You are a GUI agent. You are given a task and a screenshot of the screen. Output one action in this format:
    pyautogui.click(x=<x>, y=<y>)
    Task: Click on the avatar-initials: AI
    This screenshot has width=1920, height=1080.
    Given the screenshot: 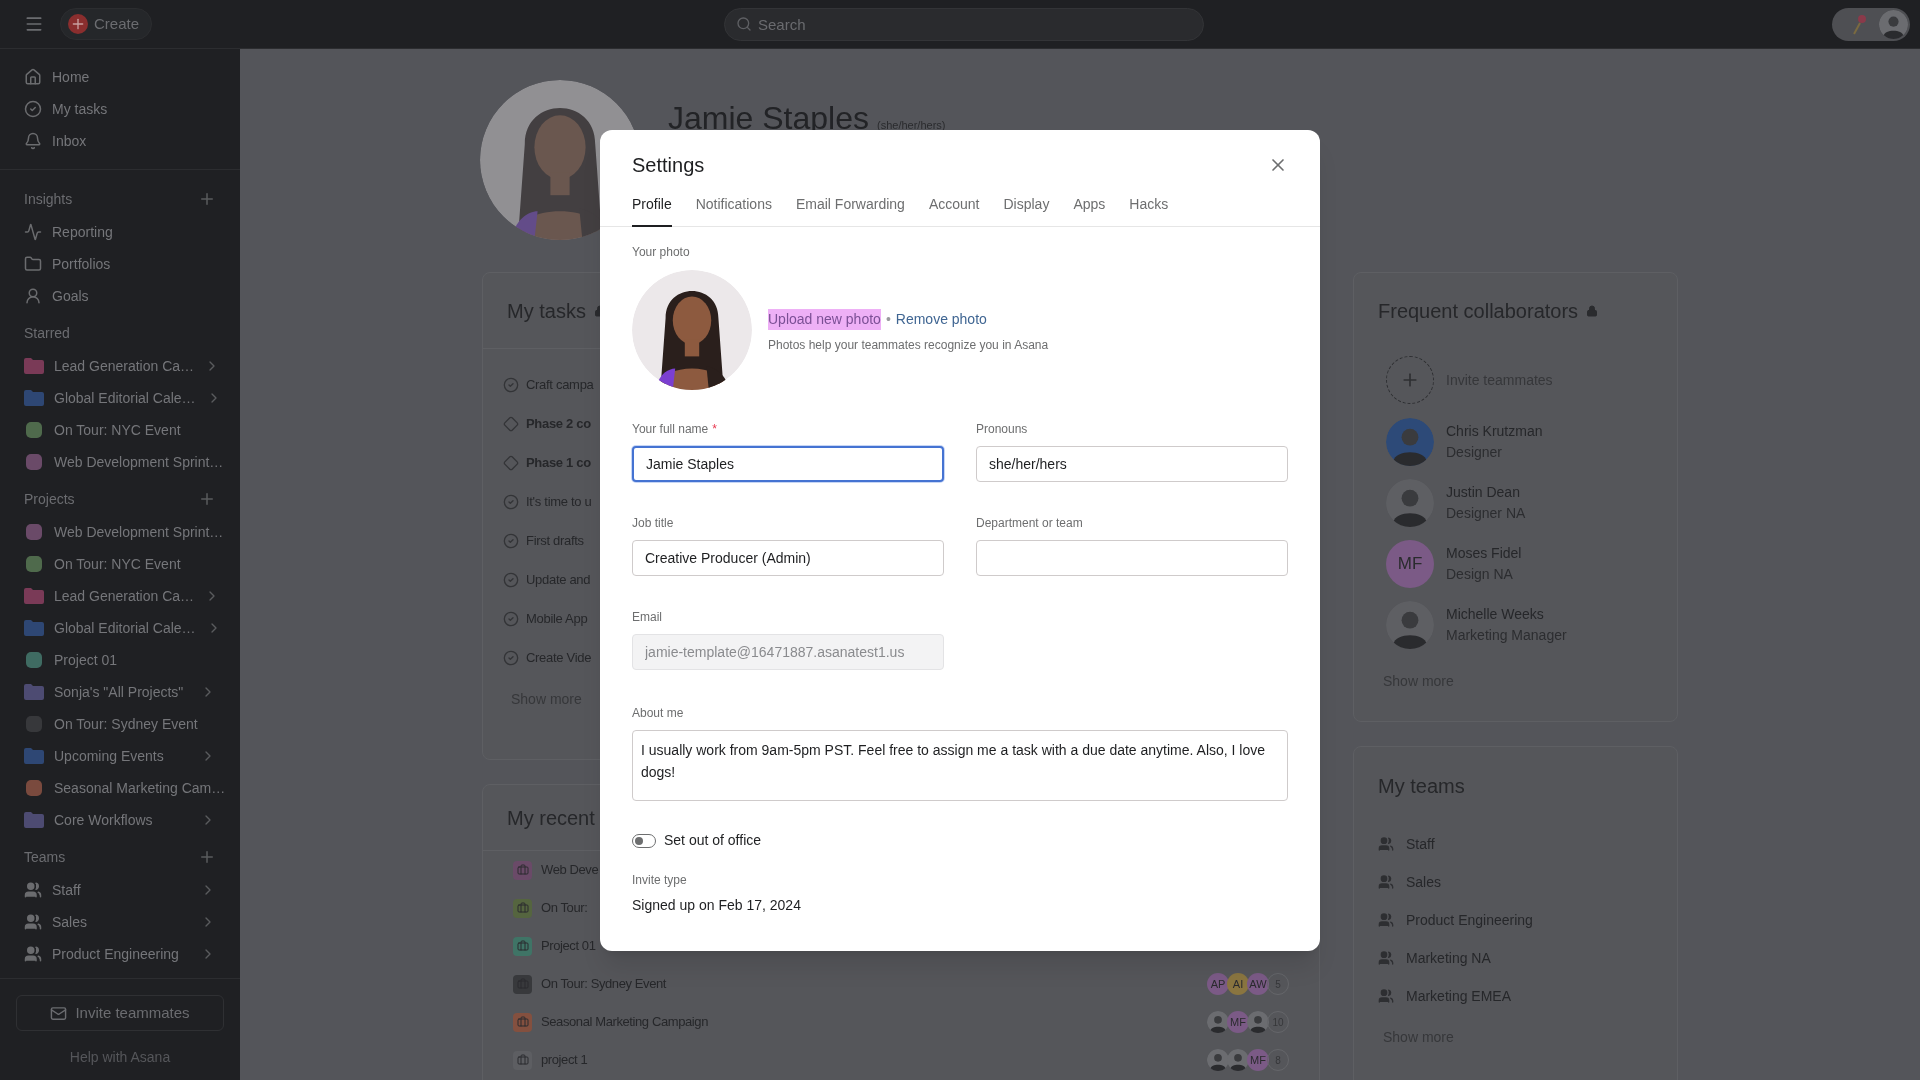 What is the action you would take?
    pyautogui.click(x=1238, y=984)
    